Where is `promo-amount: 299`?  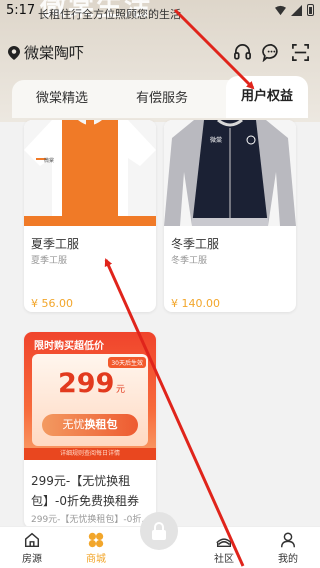
promo-amount: 299 is located at coordinates (86, 383).